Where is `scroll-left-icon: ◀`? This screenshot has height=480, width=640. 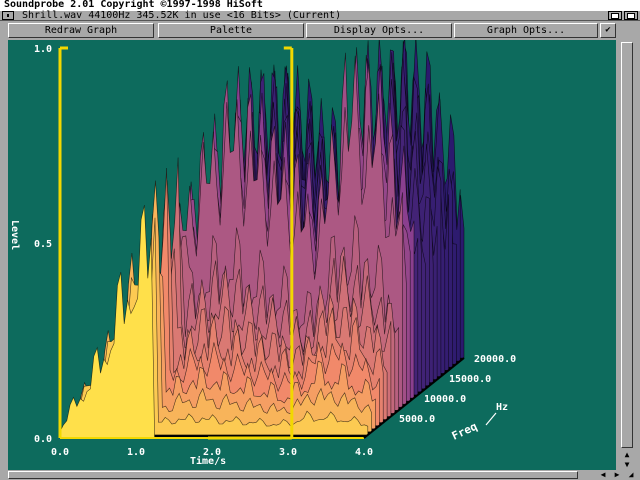 scroll-left-icon: ◀ is located at coordinates (603, 475).